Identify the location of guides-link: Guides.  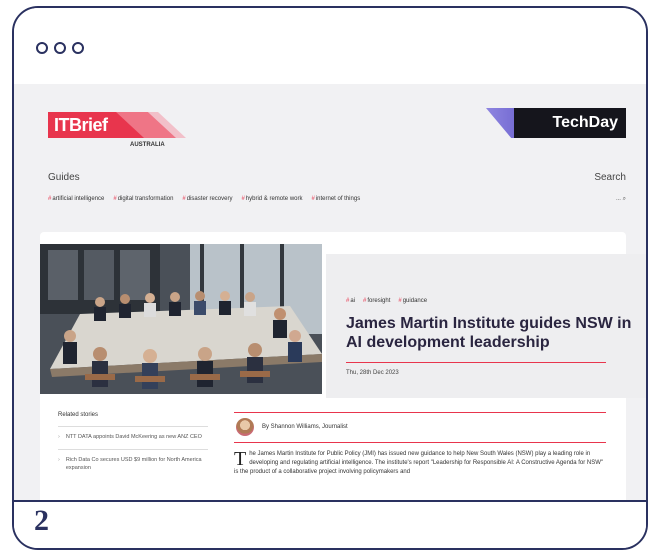
(64, 177).